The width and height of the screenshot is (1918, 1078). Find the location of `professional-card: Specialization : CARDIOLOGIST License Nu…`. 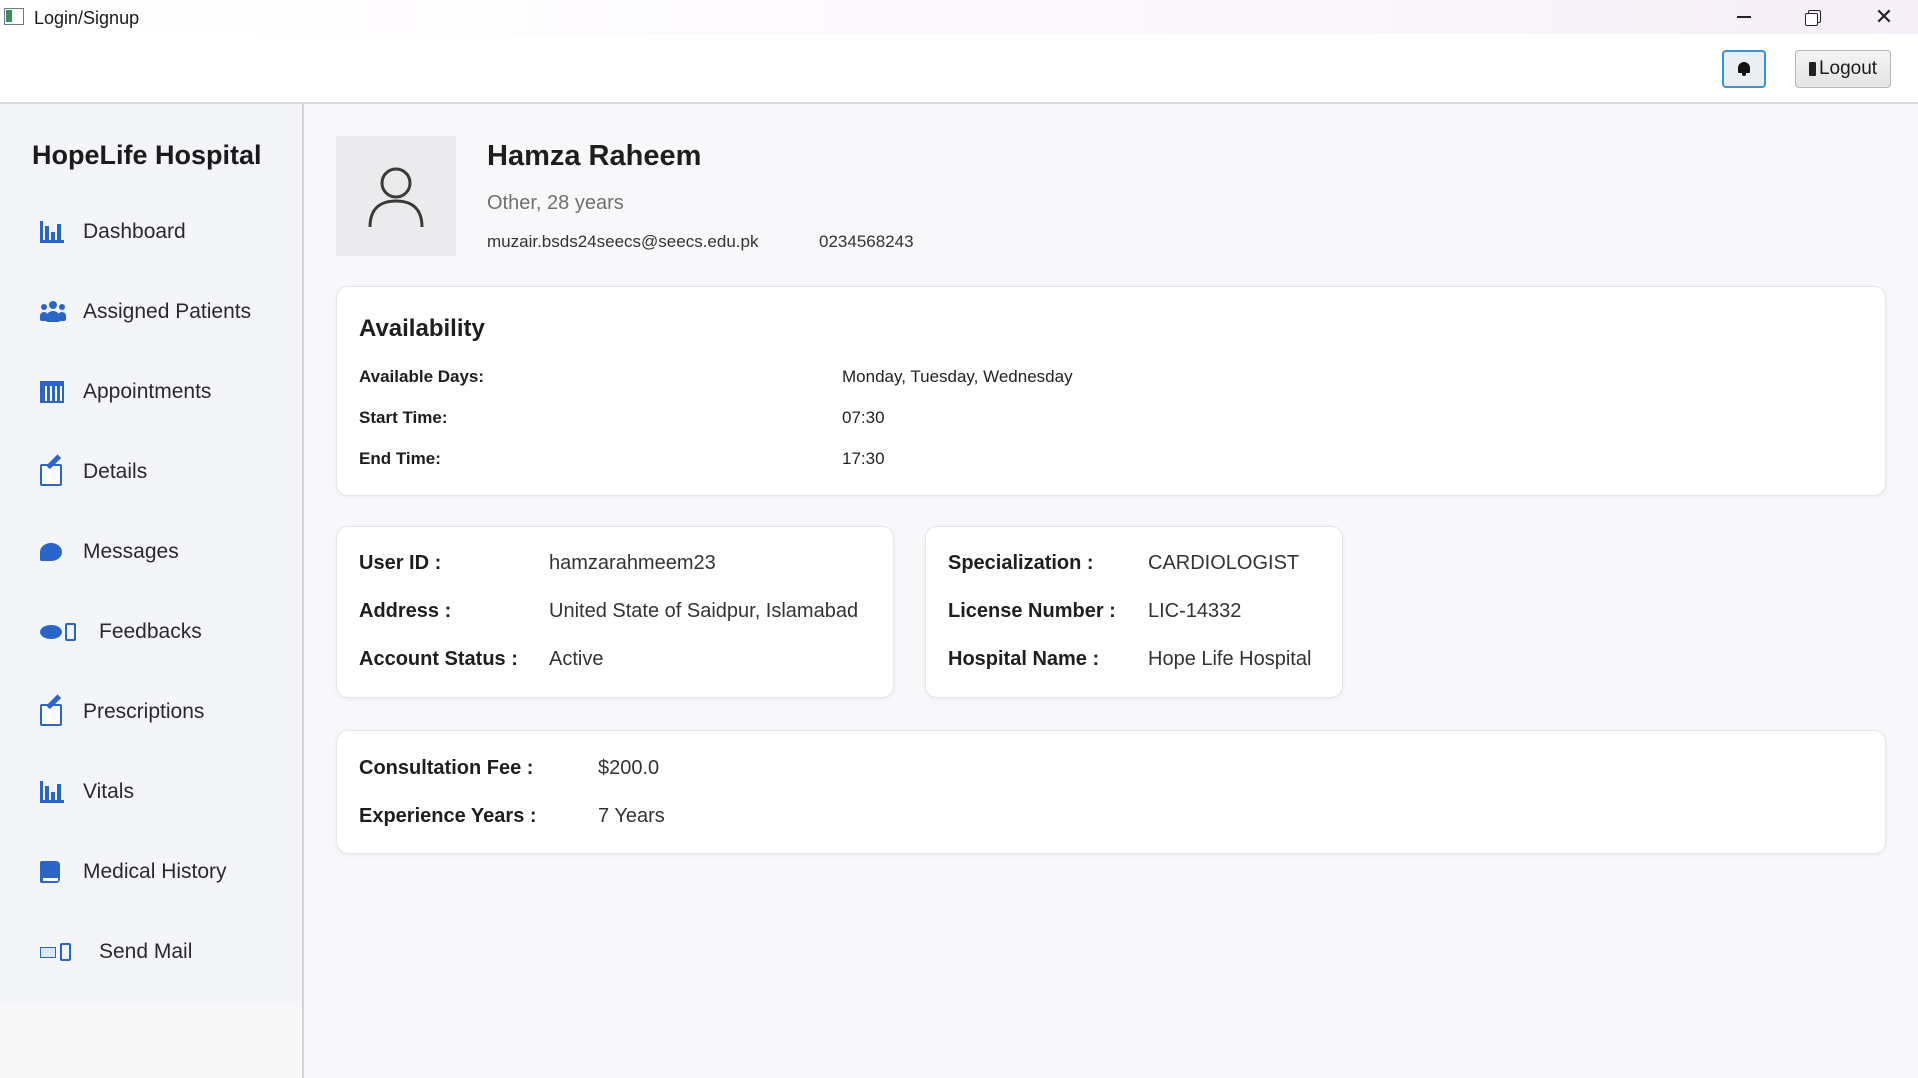

professional-card: Specialization : CARDIOLOGIST License Nu… is located at coordinates (1134, 612).